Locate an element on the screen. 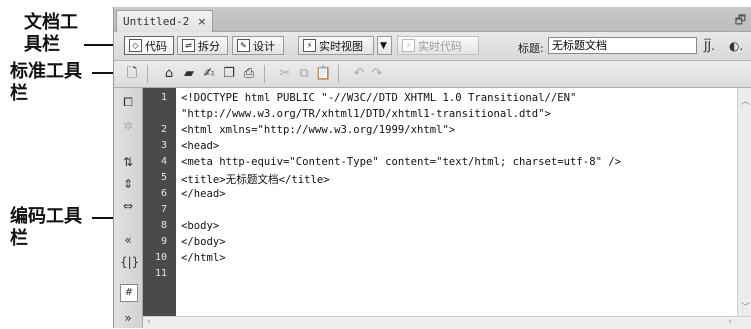 Image resolution: width=751 pixels, height=329 pixels. design-view-button: ✎ 设计 is located at coordinates (258, 45).